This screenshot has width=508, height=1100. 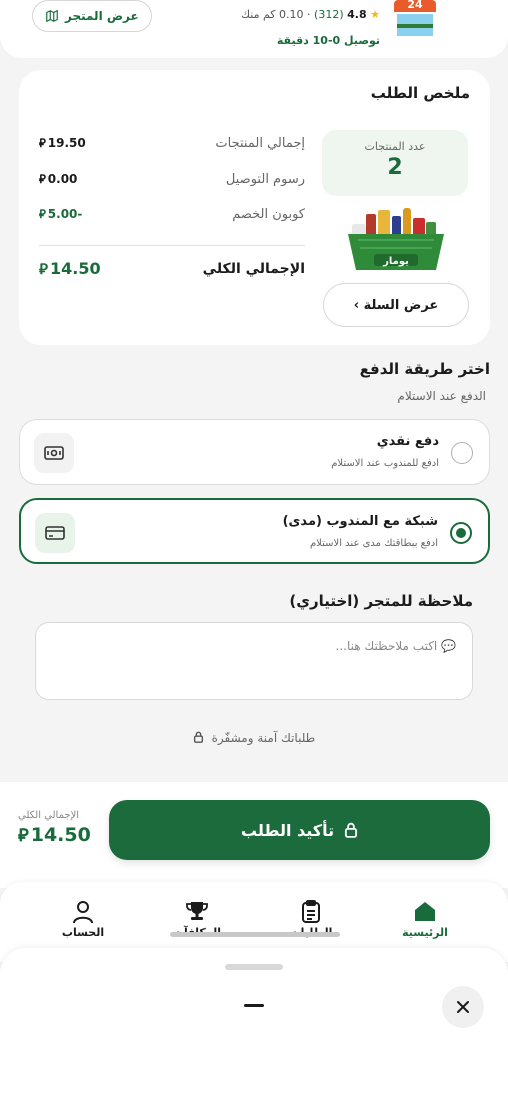 What do you see at coordinates (260, 143) in the screenshot?
I see `summary-label: إجمالي المنتجات` at bounding box center [260, 143].